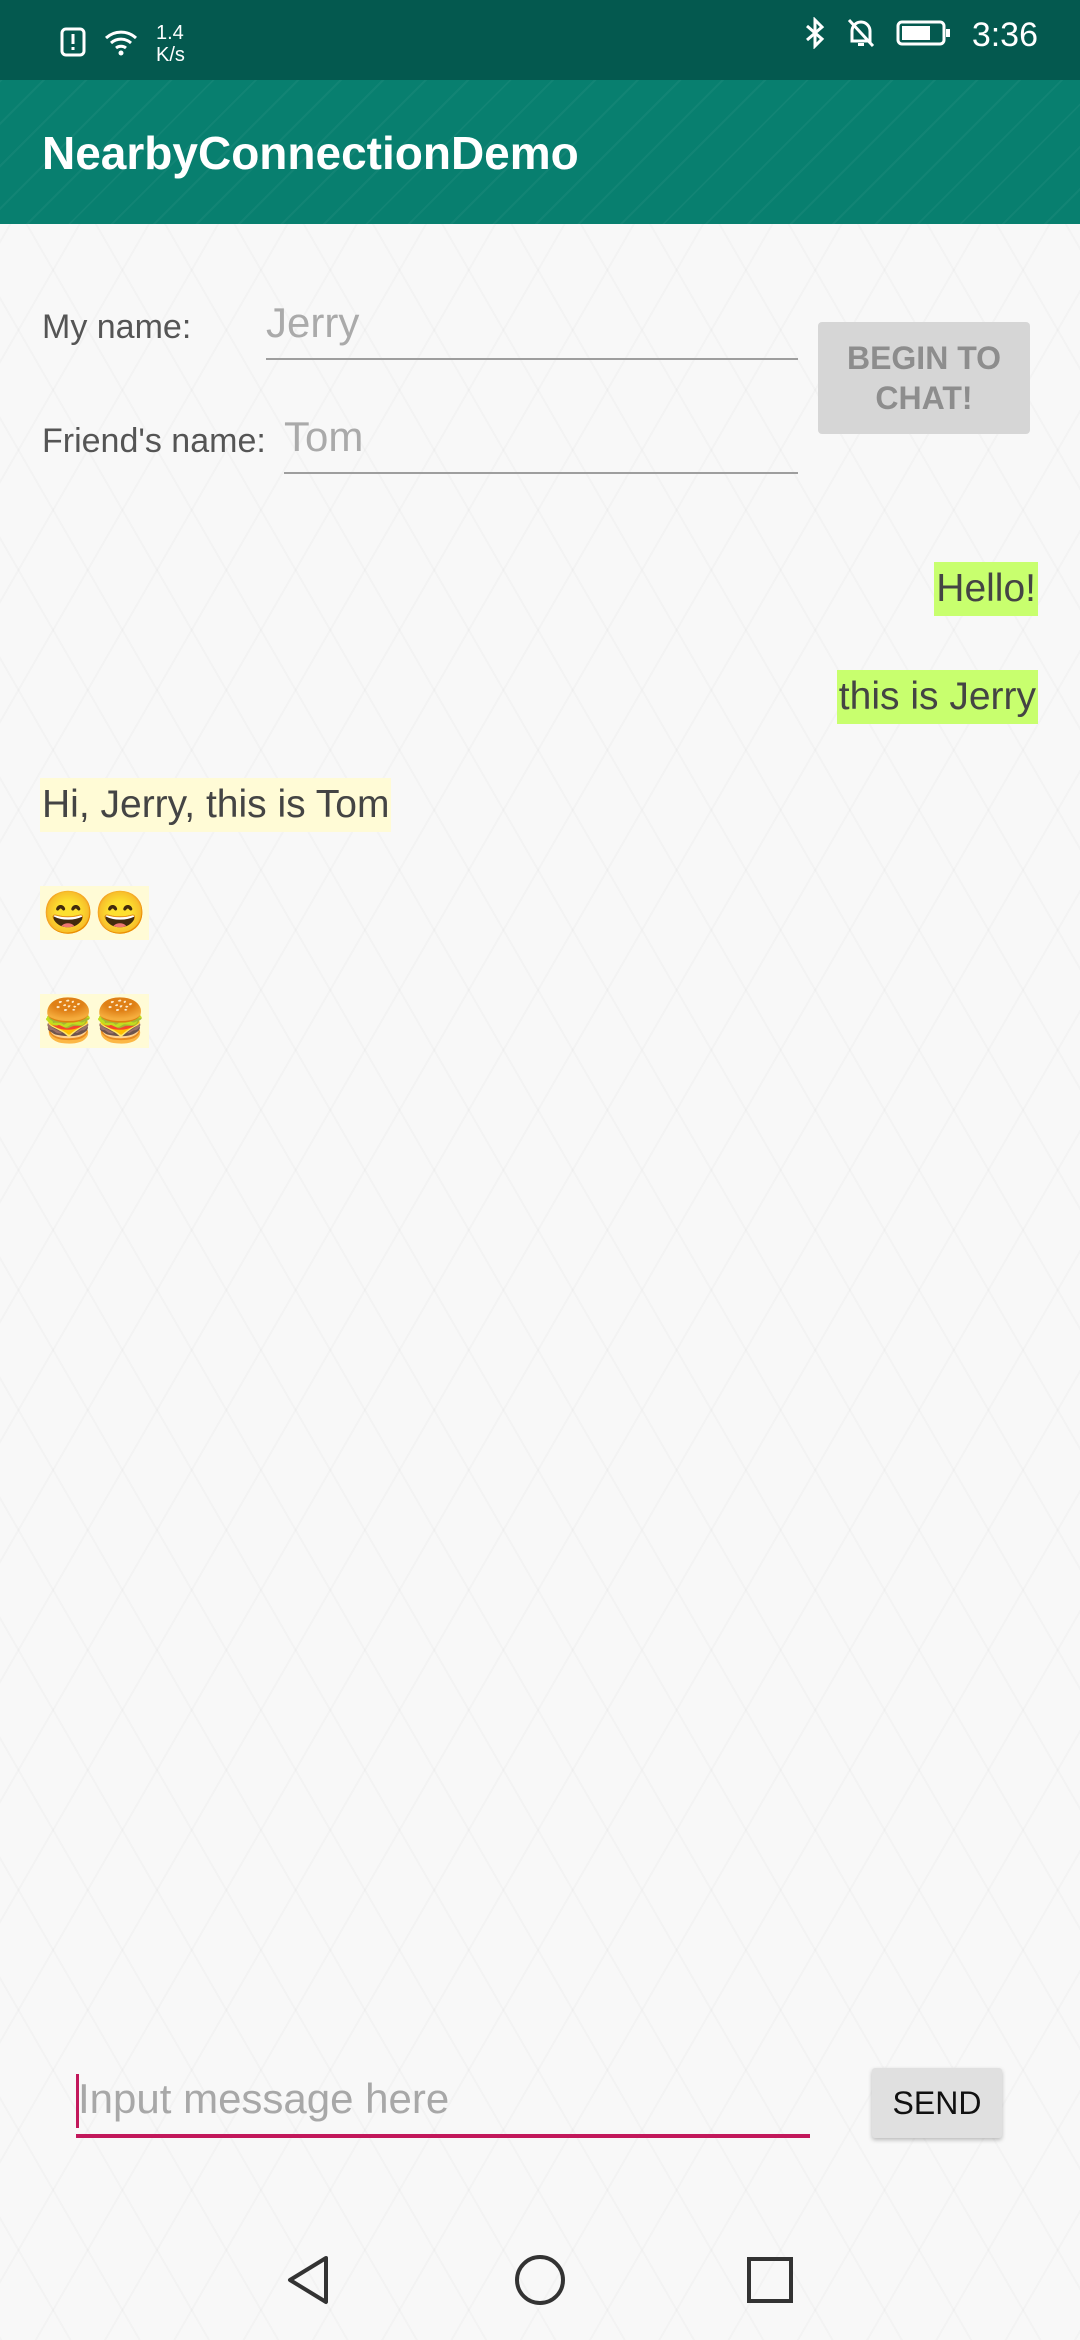 The width and height of the screenshot is (1080, 2340). What do you see at coordinates (94, 913) in the screenshot?
I see `message-received: 😄😄` at bounding box center [94, 913].